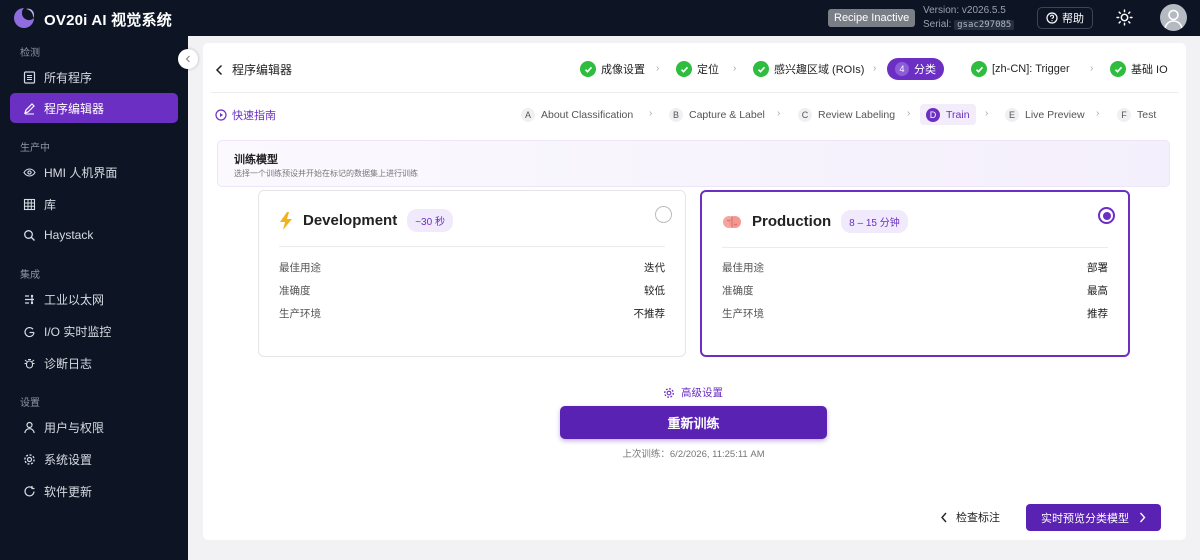 The image size is (1200, 560). I want to click on substep-letter: A, so click(528, 114).